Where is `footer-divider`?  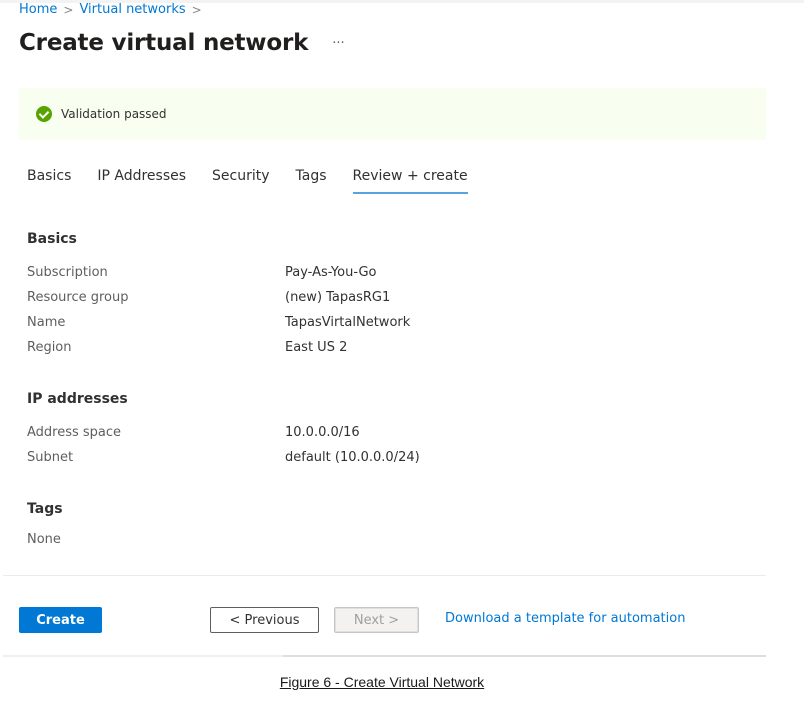 footer-divider is located at coordinates (384, 575).